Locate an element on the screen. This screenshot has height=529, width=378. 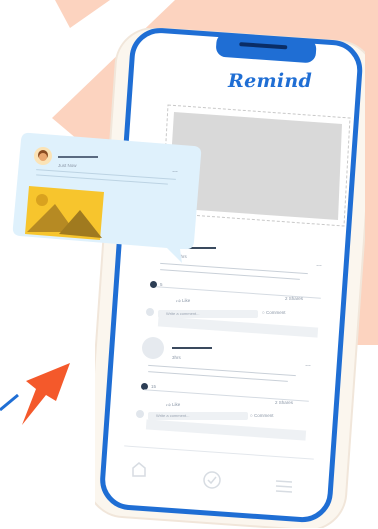
arrow-decoration is located at coordinates (35, 394).